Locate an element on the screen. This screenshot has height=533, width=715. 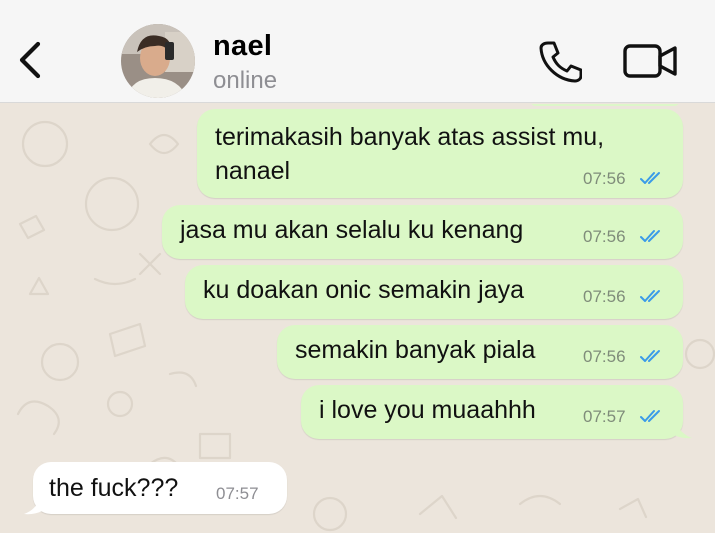
incoming-message: the fuck??? 07:57 is located at coordinates (160, 488).